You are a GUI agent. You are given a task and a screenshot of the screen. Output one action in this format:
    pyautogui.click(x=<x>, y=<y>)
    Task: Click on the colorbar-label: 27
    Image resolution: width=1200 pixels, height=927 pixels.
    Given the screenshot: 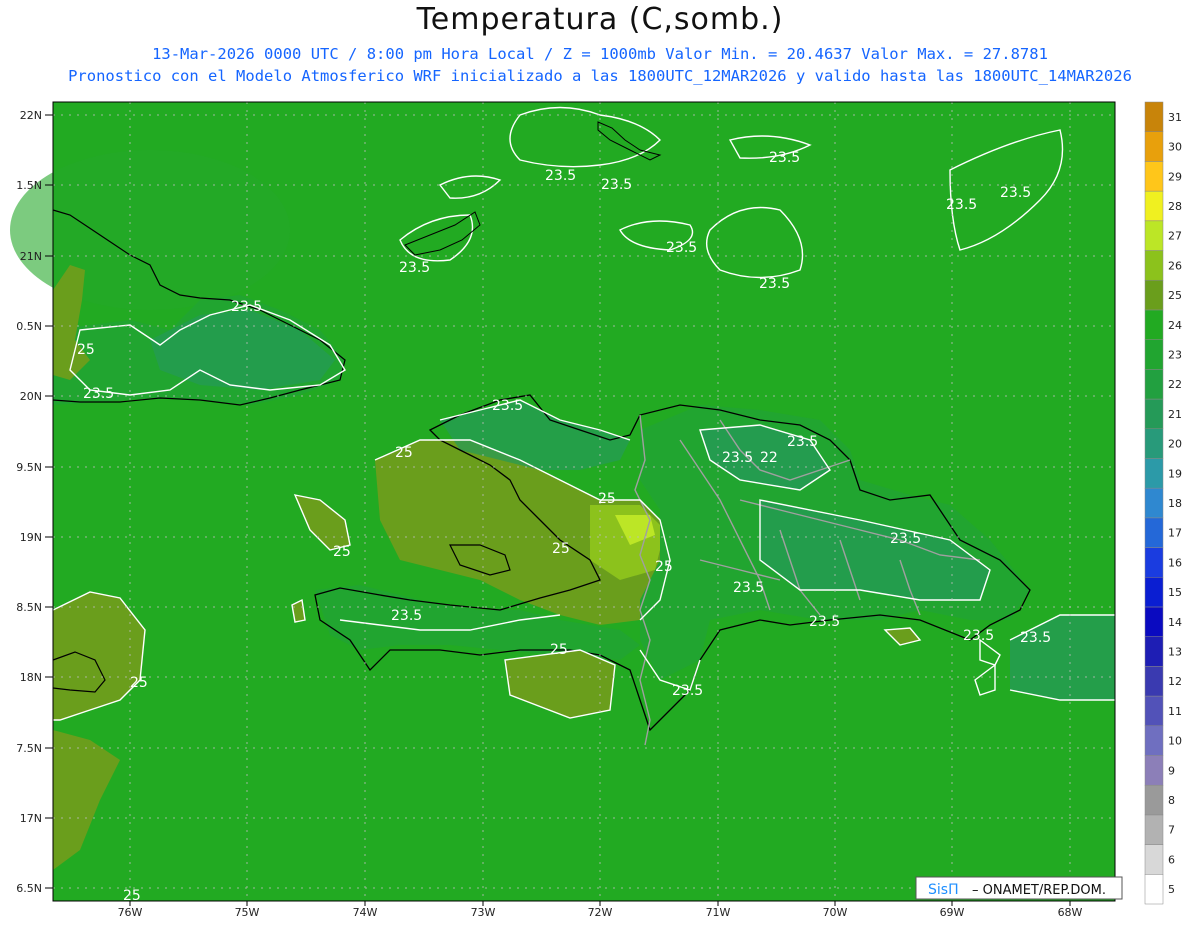 What is the action you would take?
    pyautogui.click(x=1175, y=236)
    